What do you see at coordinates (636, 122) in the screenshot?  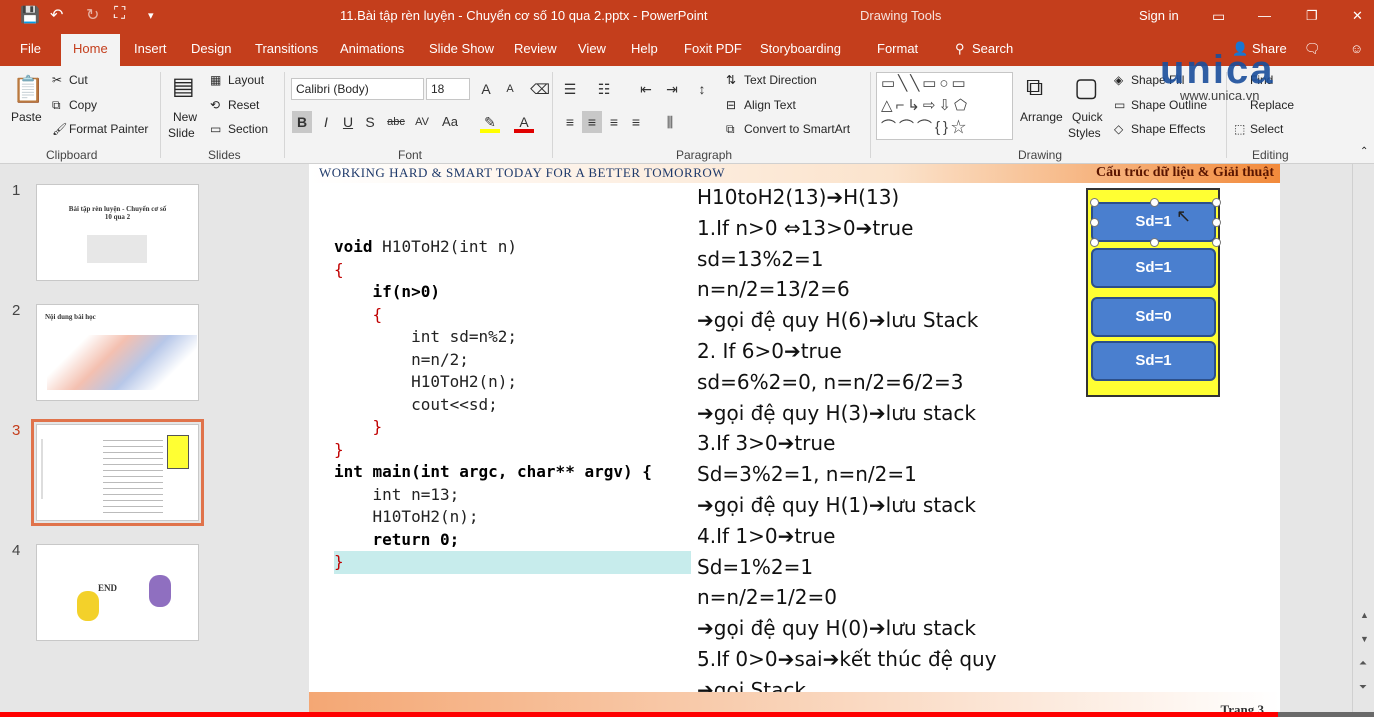 I see `justify-icon: ≡` at bounding box center [636, 122].